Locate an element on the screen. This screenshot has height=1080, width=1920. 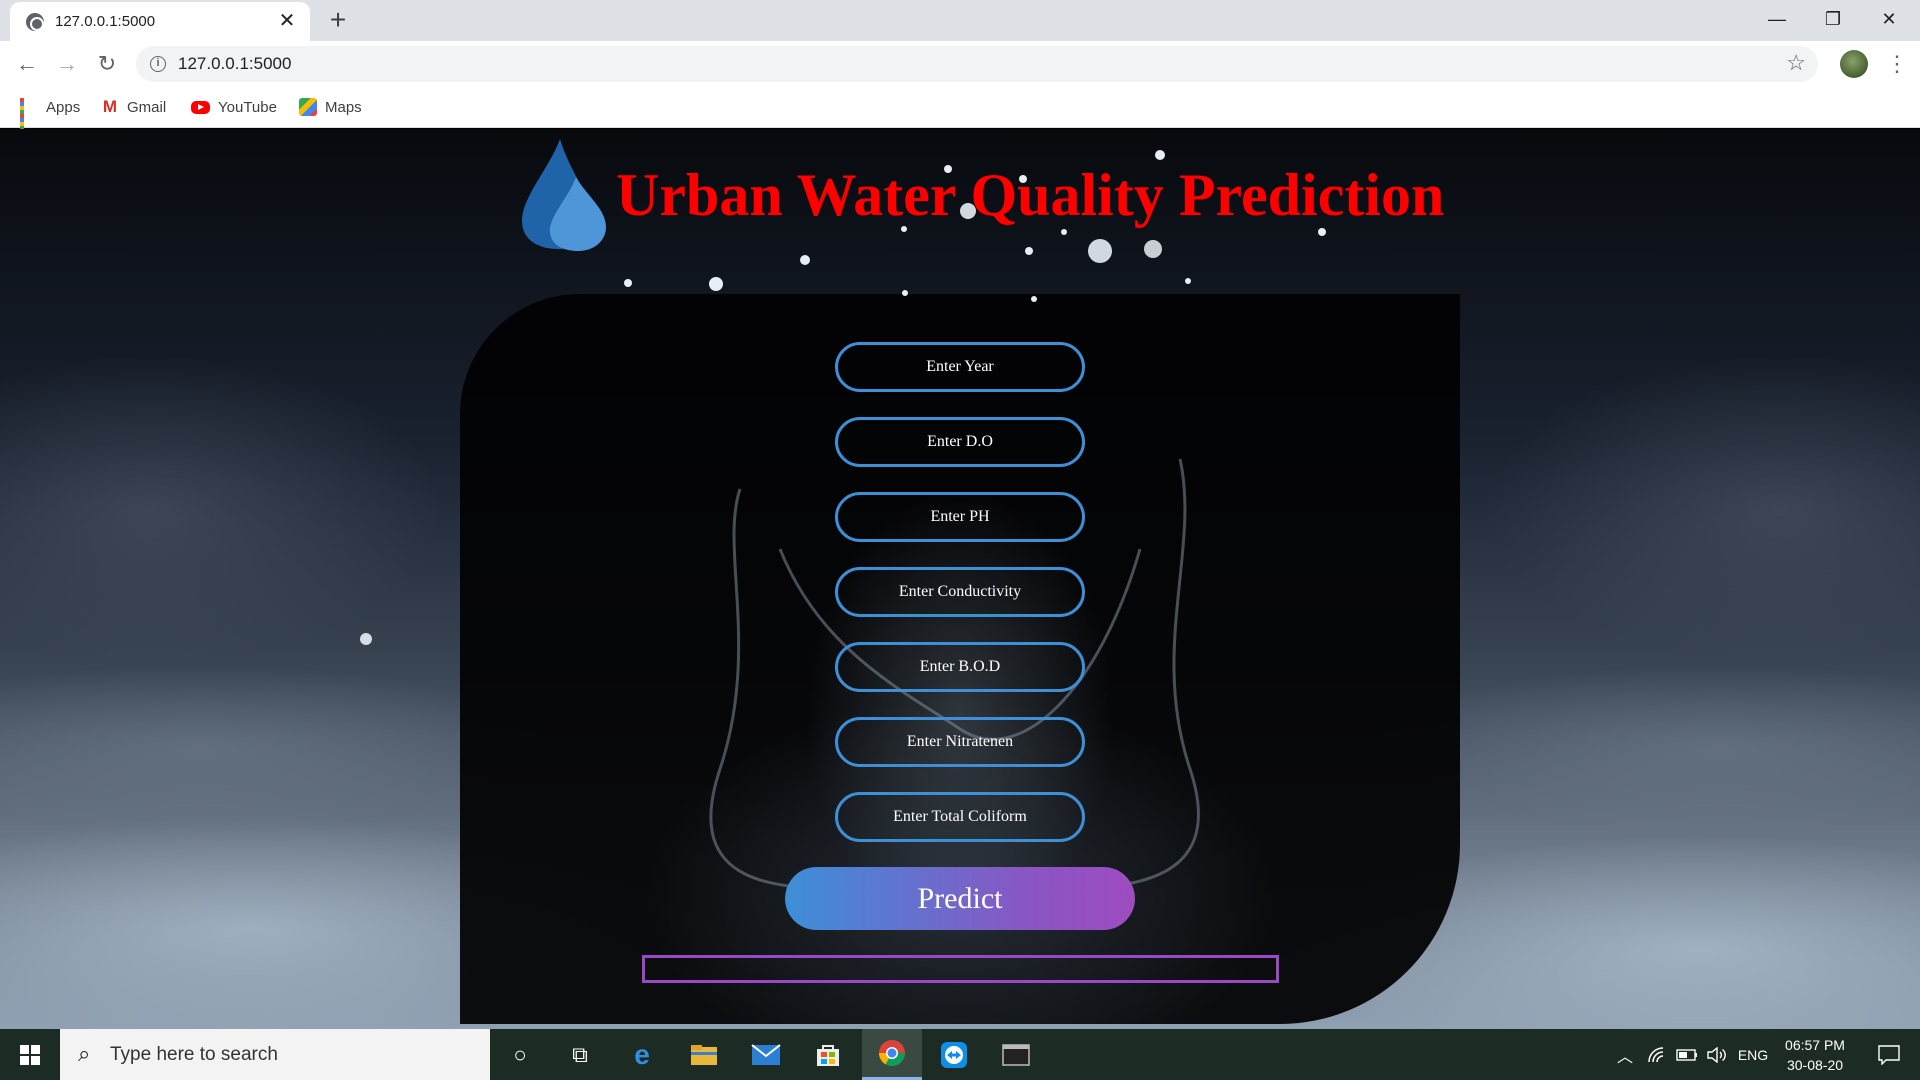
predict-button: Predict is located at coordinates (960, 898).